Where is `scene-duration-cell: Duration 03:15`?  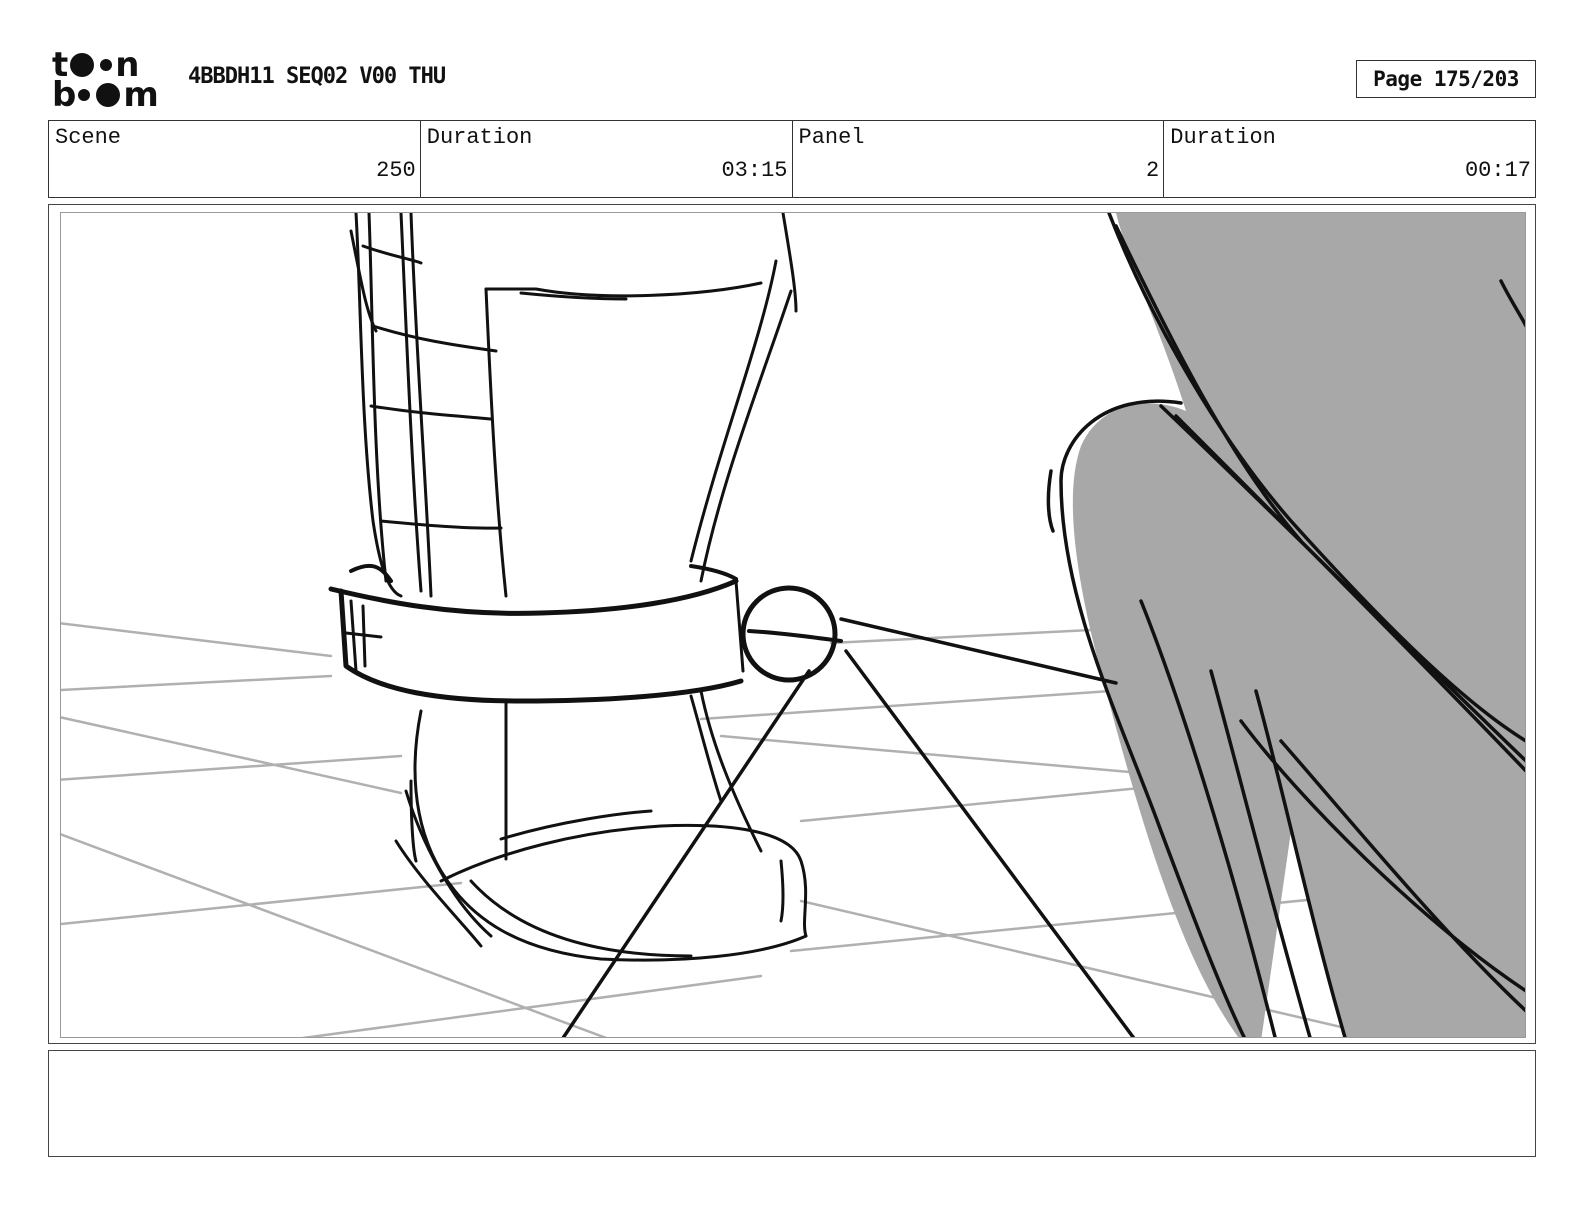
scene-duration-cell: Duration 03:15 is located at coordinates (607, 159).